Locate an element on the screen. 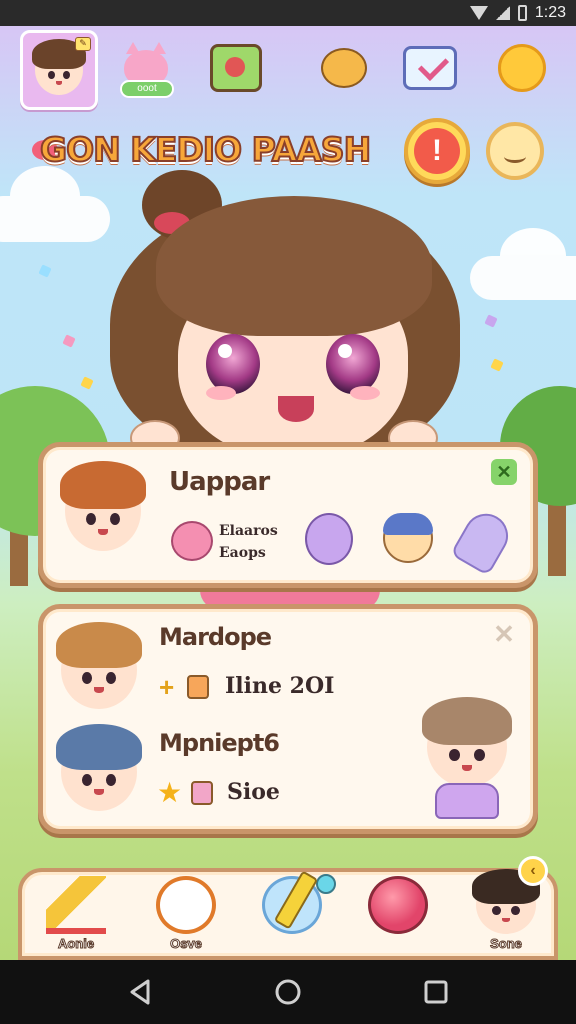 The image size is (576, 1024). status-icons: 1:23 is located at coordinates (517, 13).